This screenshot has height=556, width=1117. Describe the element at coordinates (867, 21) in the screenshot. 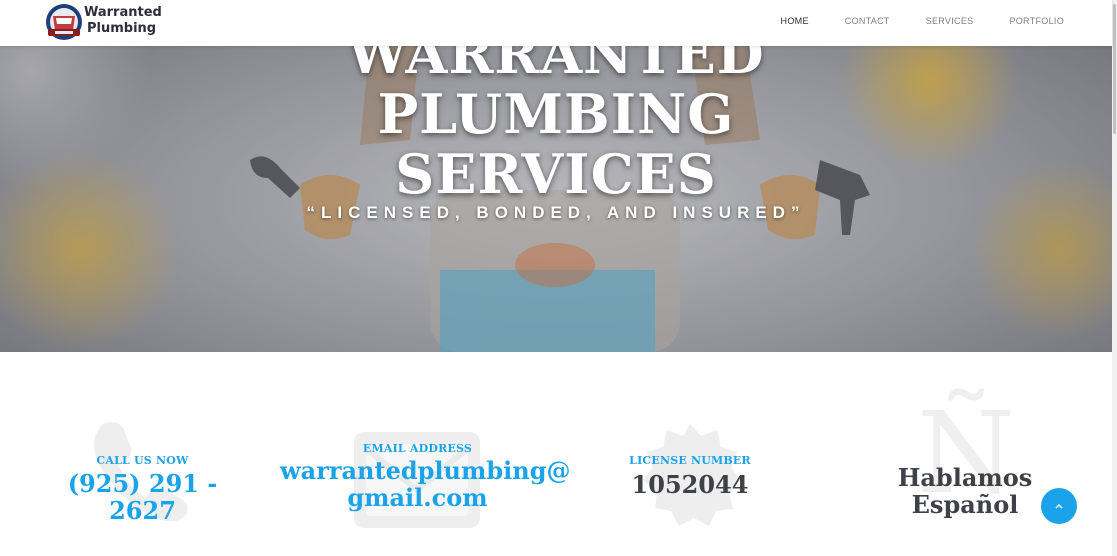

I see `nav-contact: CONTACT` at that location.